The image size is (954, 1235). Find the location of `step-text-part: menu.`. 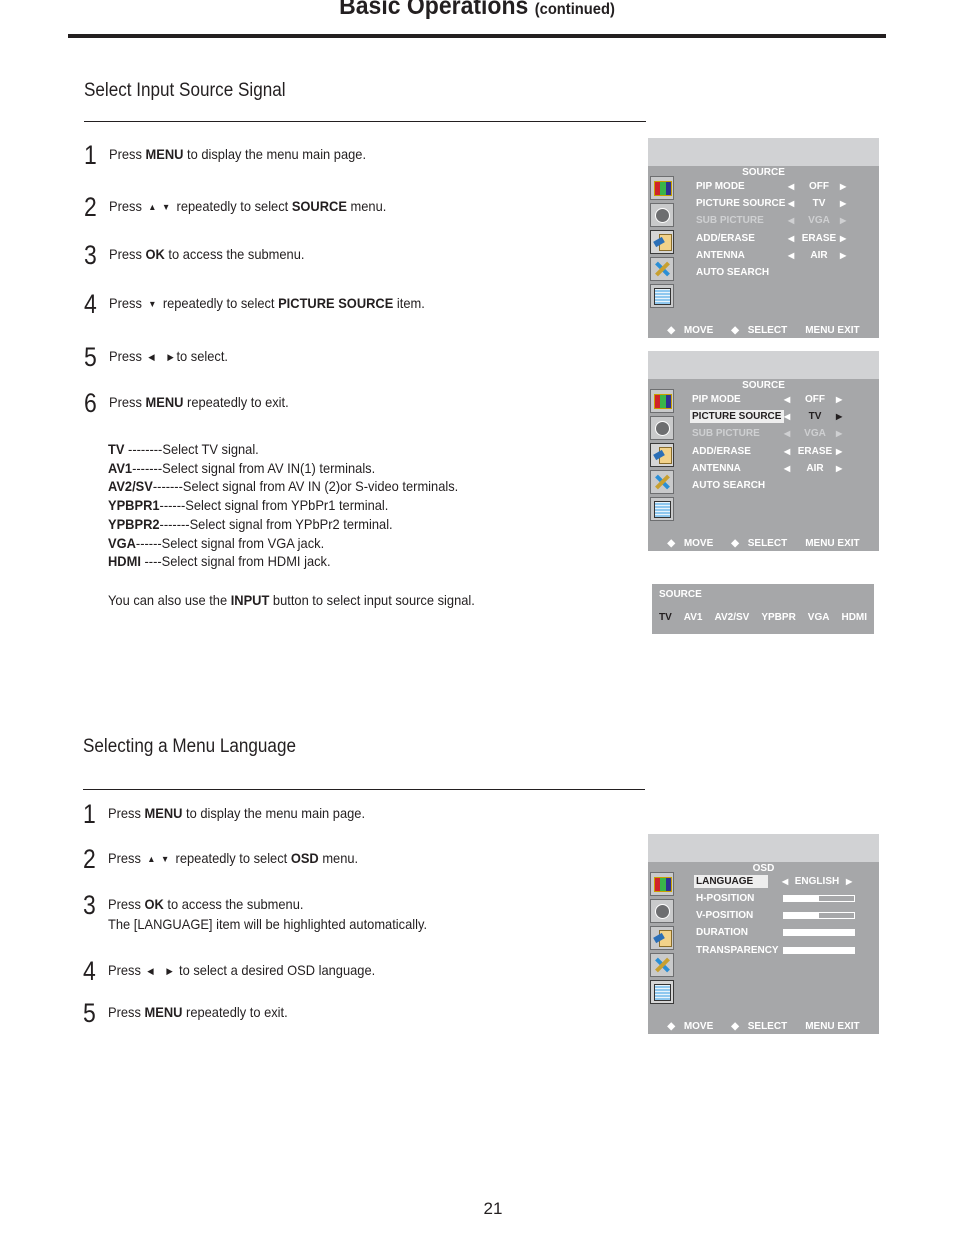

step-text-part: menu. is located at coordinates (338, 858).